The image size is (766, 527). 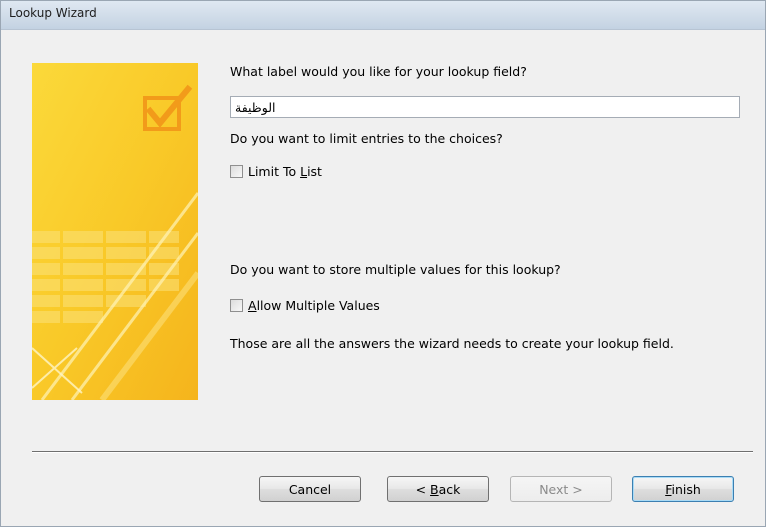 I want to click on wizard-banner-image, so click(x=115, y=231).